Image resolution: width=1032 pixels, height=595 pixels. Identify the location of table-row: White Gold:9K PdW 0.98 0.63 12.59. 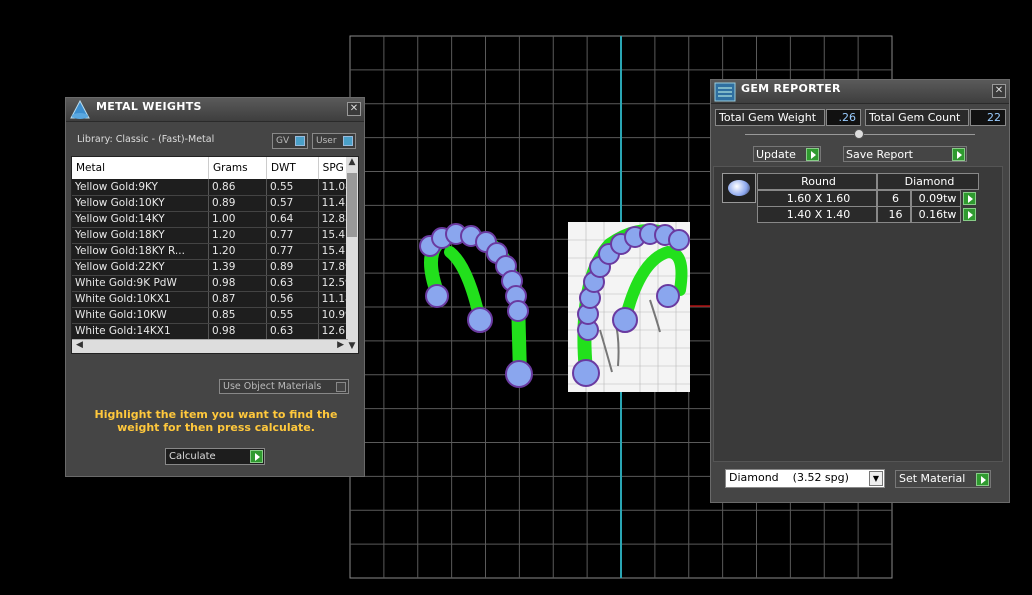
(215, 283).